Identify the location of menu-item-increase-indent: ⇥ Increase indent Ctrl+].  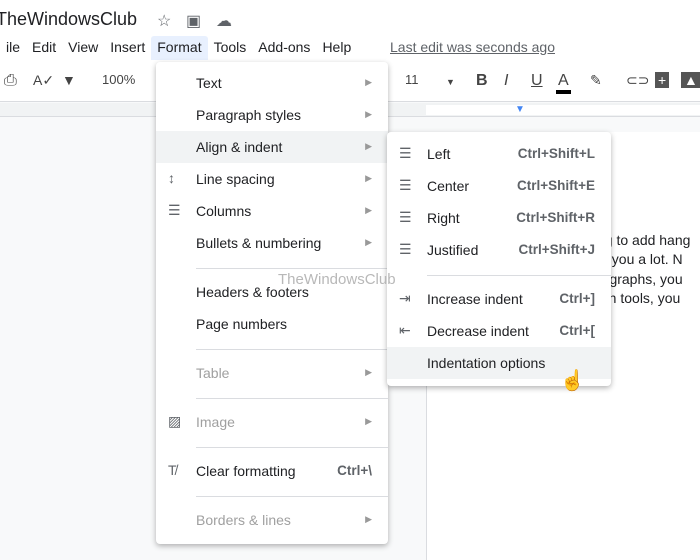
(499, 299).